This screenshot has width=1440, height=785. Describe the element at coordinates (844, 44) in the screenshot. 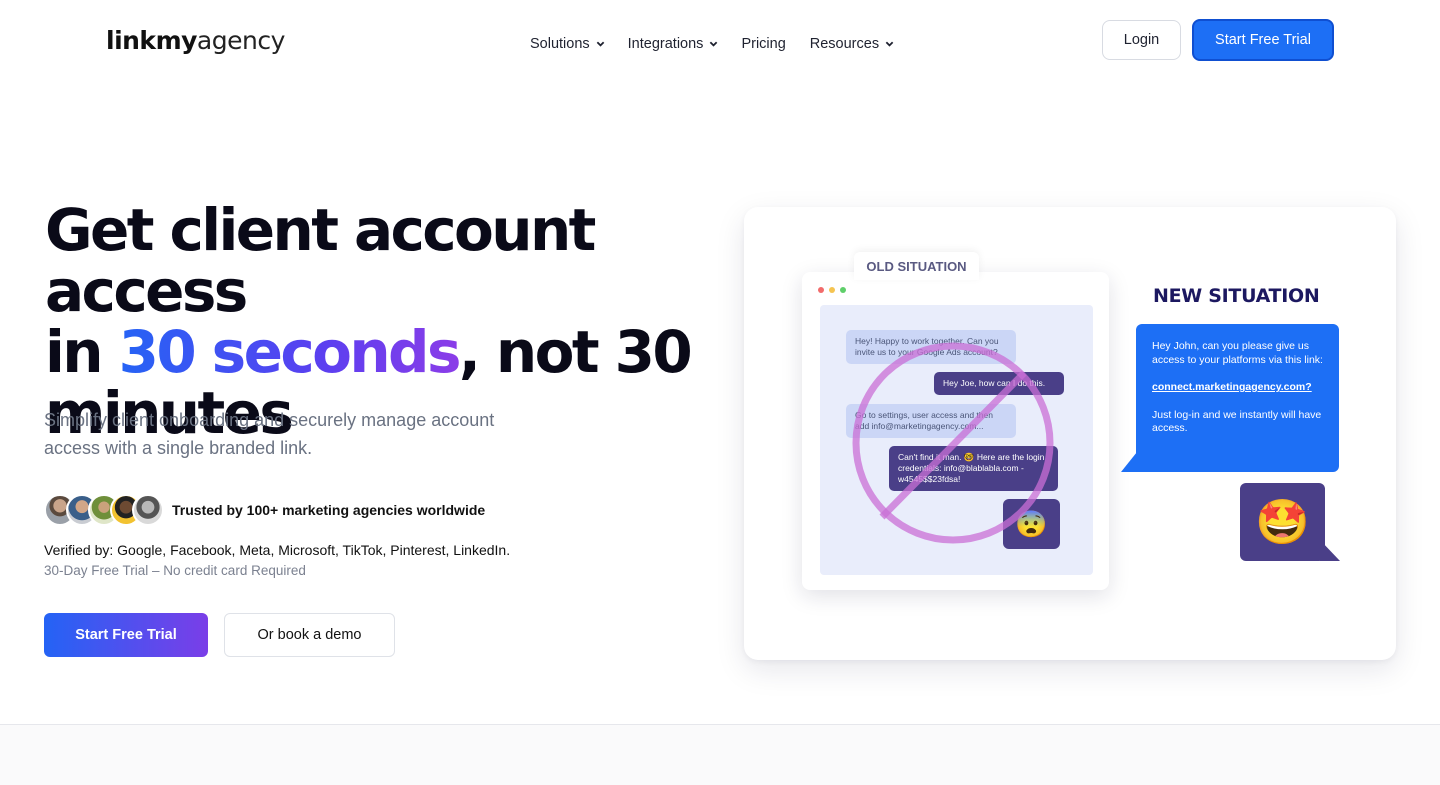

I see `nav-label: Resources` at that location.